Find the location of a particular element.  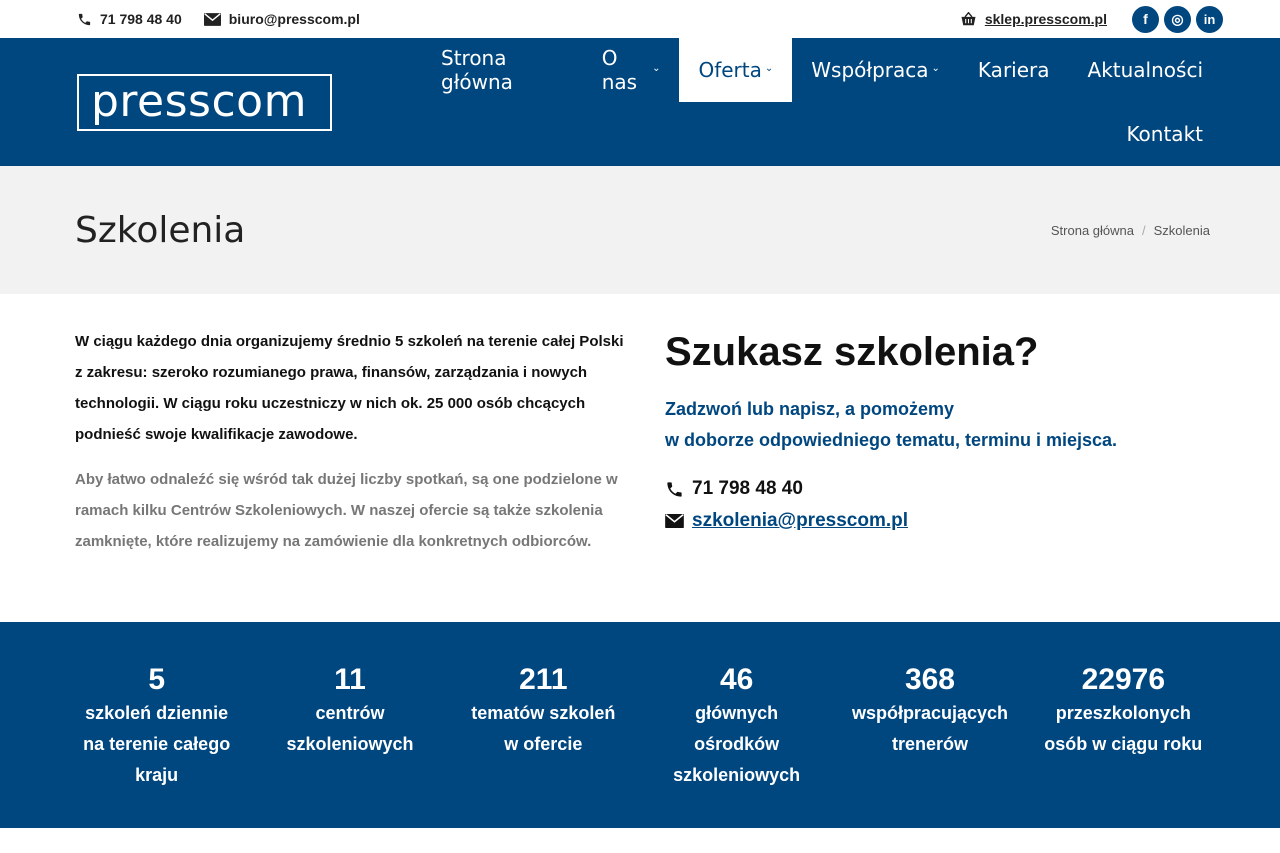

nav-item-offer: Oferta ⌄ is located at coordinates (736, 70).